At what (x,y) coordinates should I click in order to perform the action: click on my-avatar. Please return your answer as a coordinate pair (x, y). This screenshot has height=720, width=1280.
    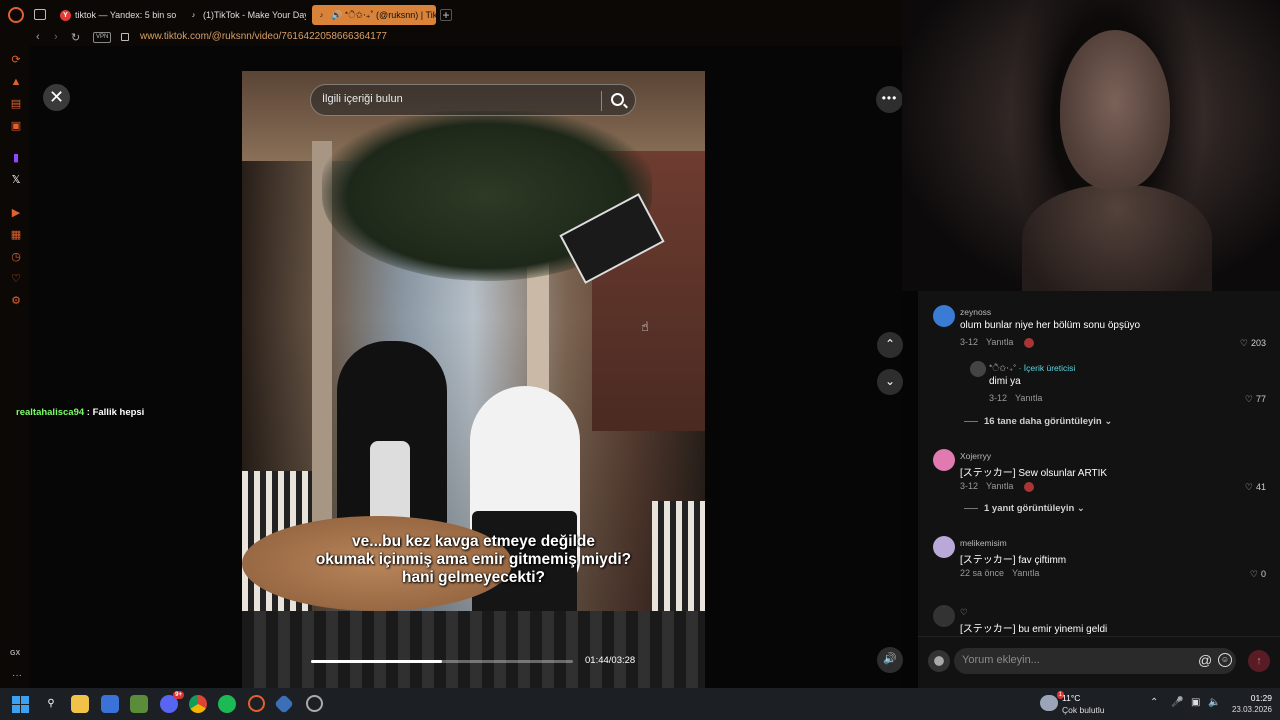
    Looking at the image, I should click on (939, 661).